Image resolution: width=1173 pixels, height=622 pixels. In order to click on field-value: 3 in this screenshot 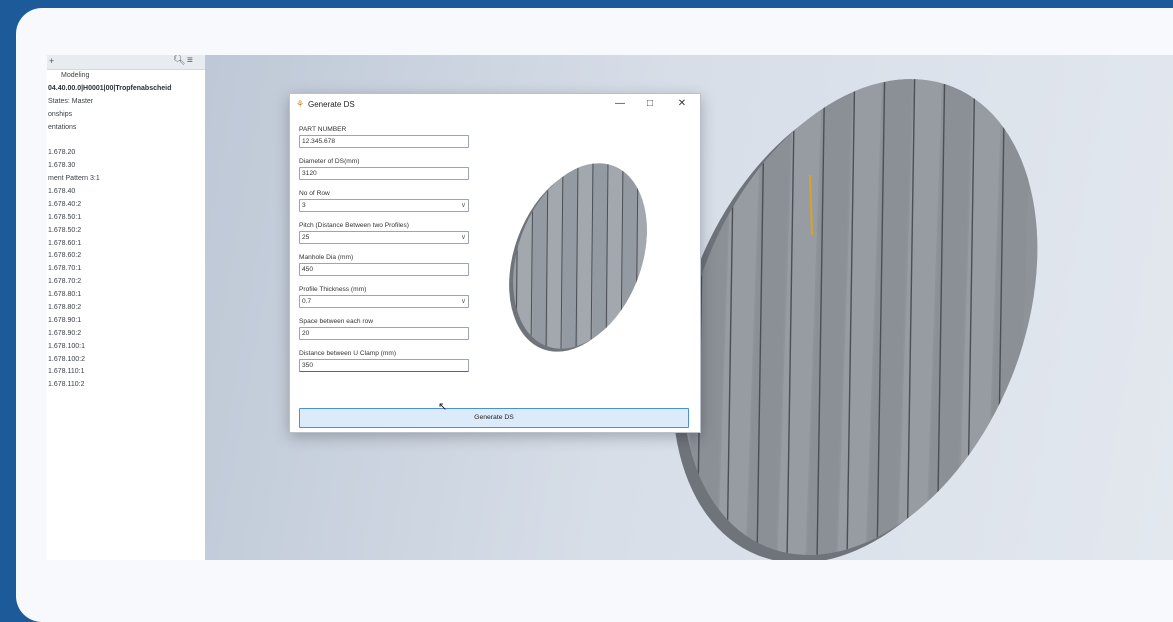, I will do `click(304, 205)`.